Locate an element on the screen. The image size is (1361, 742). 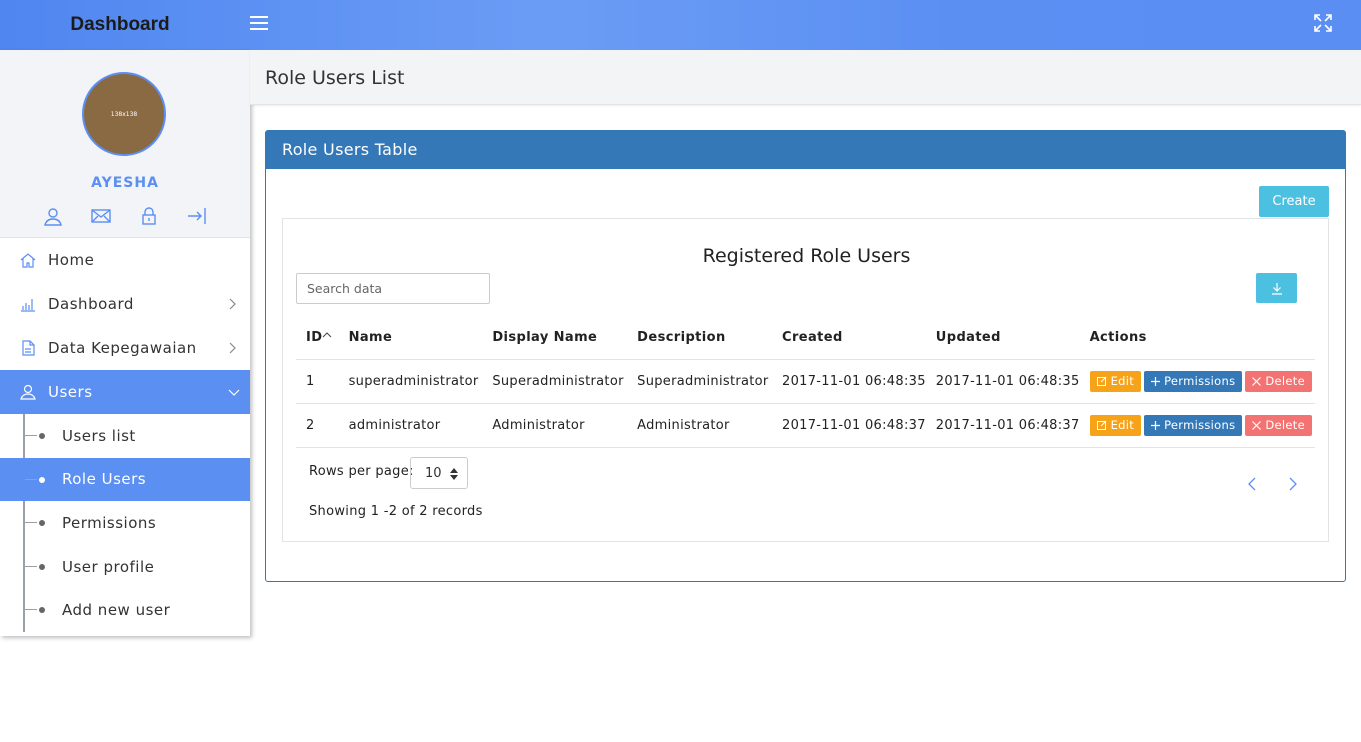
cell-created: 2017-11-01 06:48:37 is located at coordinates (849, 425).